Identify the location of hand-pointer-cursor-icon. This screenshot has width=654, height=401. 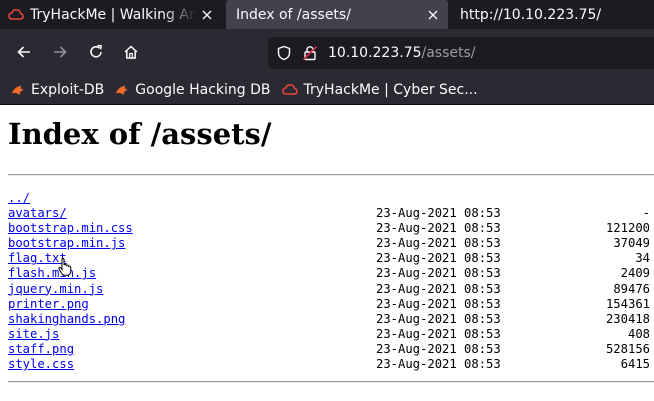
(65, 267).